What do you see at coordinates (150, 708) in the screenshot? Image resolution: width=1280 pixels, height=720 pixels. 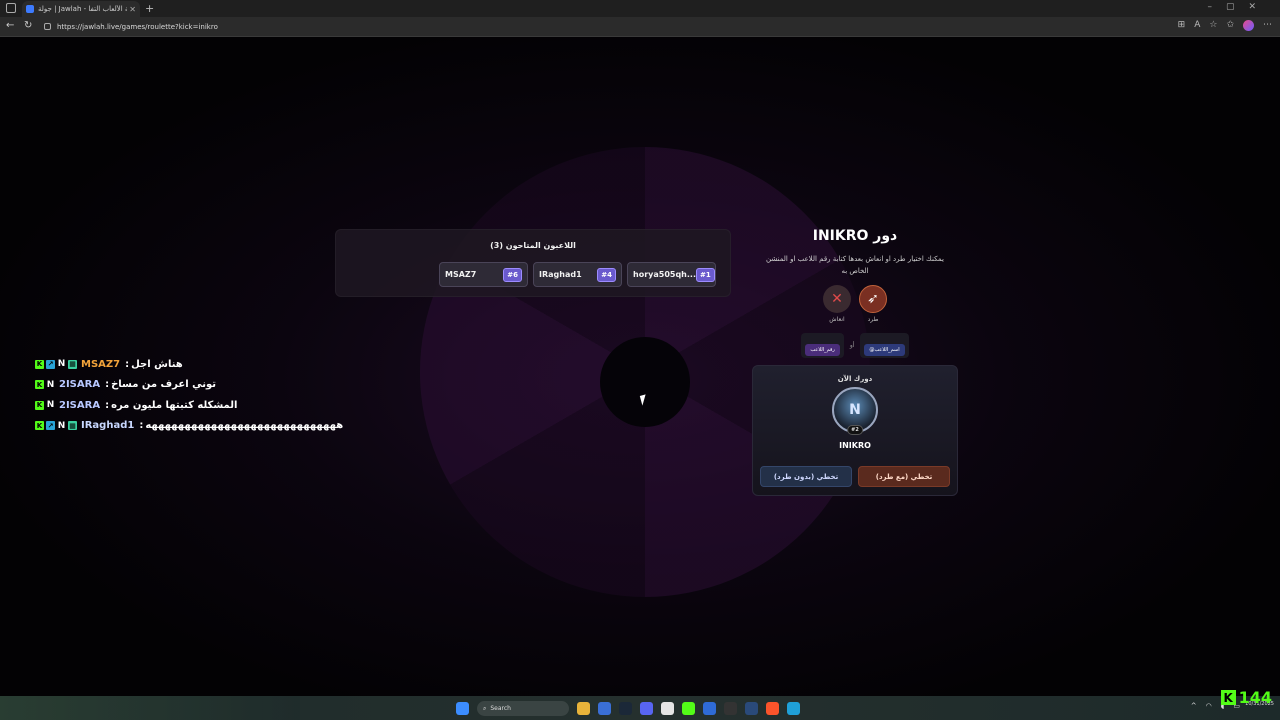 I see `taskbar-widget-area` at bounding box center [150, 708].